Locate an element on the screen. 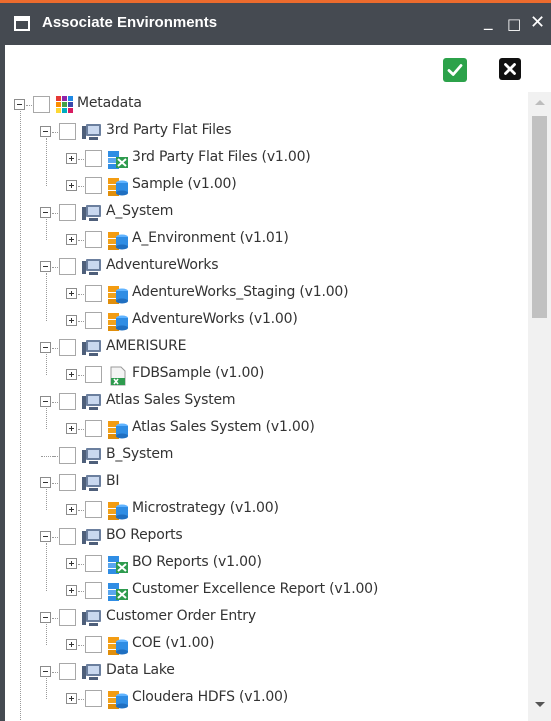  tree-node-label: Cloudera HDFS (v1.00) is located at coordinates (210, 697).